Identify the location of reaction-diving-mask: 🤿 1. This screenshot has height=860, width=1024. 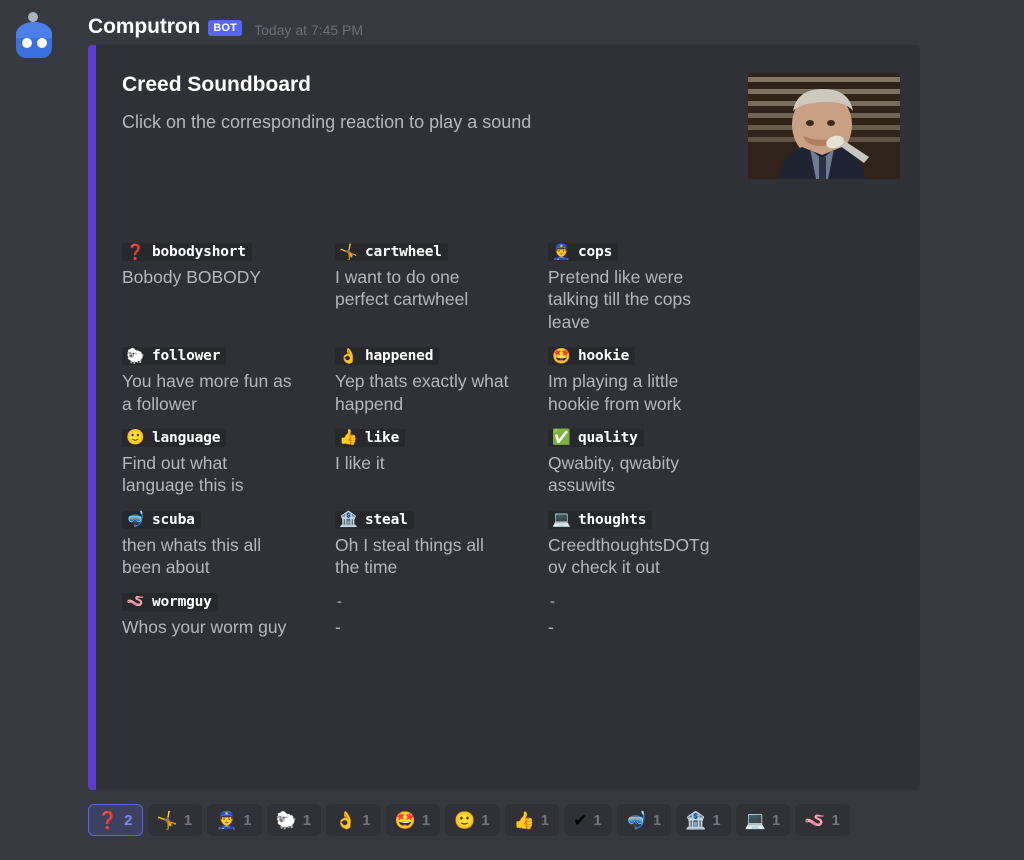
(644, 820).